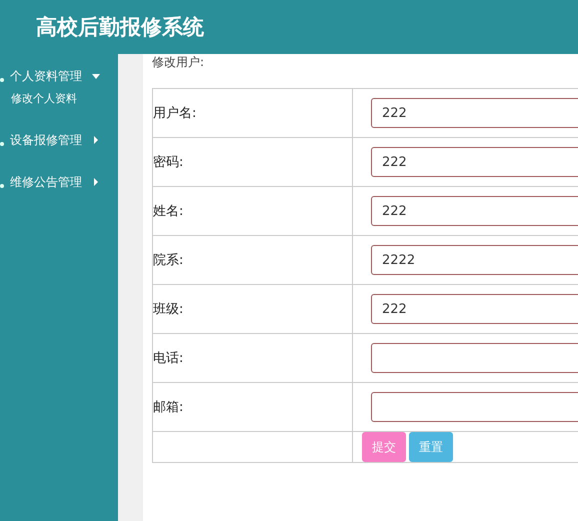 The width and height of the screenshot is (578, 521). Describe the element at coordinates (252, 113) in the screenshot. I see `field-label: 用户名:` at that location.